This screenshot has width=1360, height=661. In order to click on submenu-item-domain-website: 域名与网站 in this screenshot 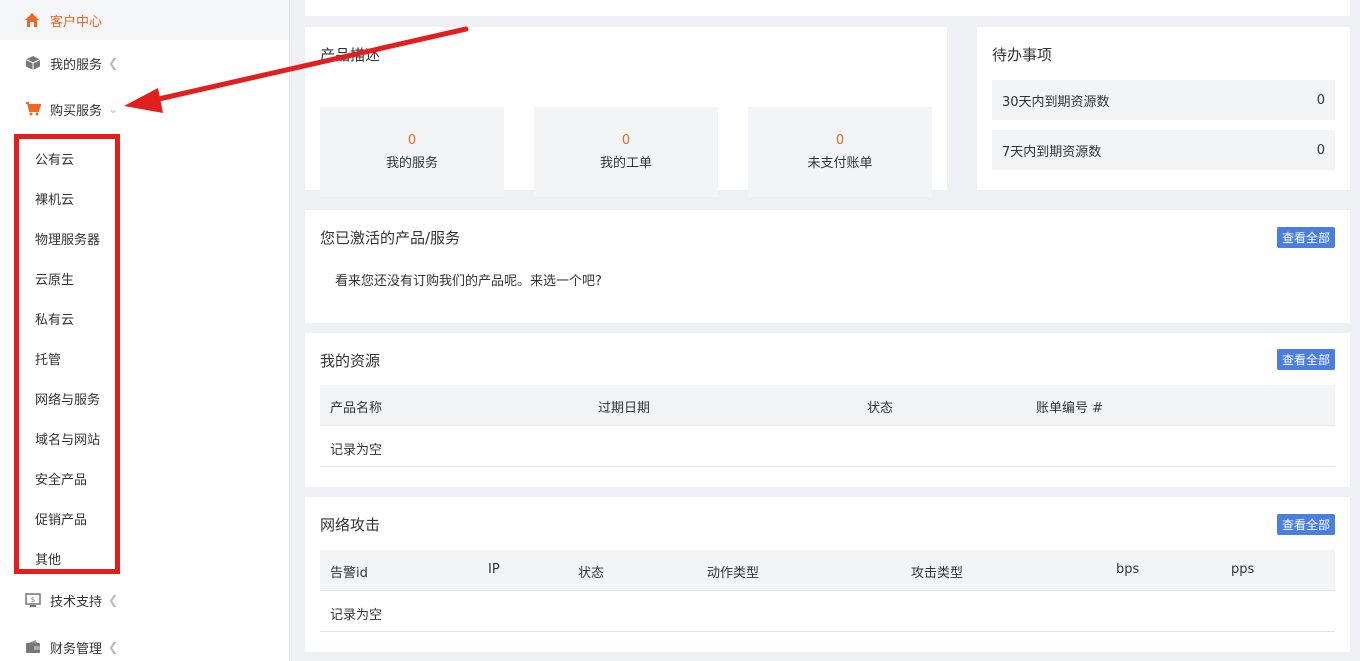, I will do `click(67, 438)`.